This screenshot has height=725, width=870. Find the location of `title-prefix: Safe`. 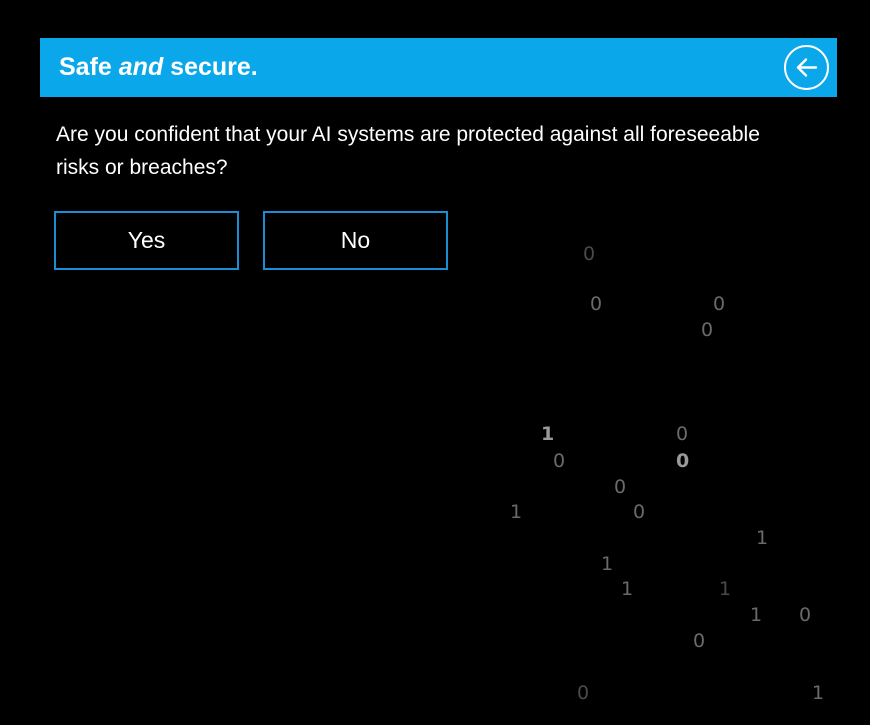

title-prefix: Safe is located at coordinates (89, 67).